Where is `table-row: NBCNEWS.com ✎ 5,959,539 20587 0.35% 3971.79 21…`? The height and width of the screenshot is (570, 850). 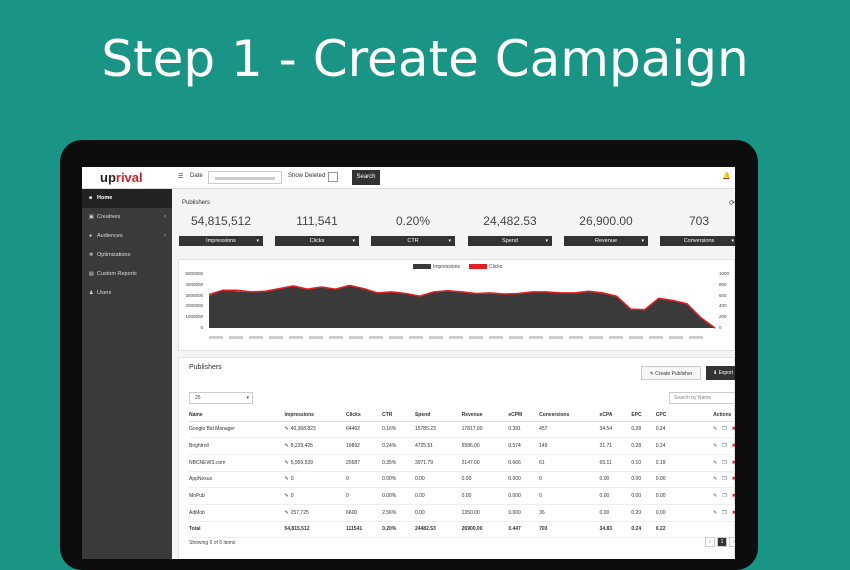
table-row: NBCNEWS.com ✎ 5,959,539 20587 0.35% 3971.79 21… is located at coordinates (462, 463).